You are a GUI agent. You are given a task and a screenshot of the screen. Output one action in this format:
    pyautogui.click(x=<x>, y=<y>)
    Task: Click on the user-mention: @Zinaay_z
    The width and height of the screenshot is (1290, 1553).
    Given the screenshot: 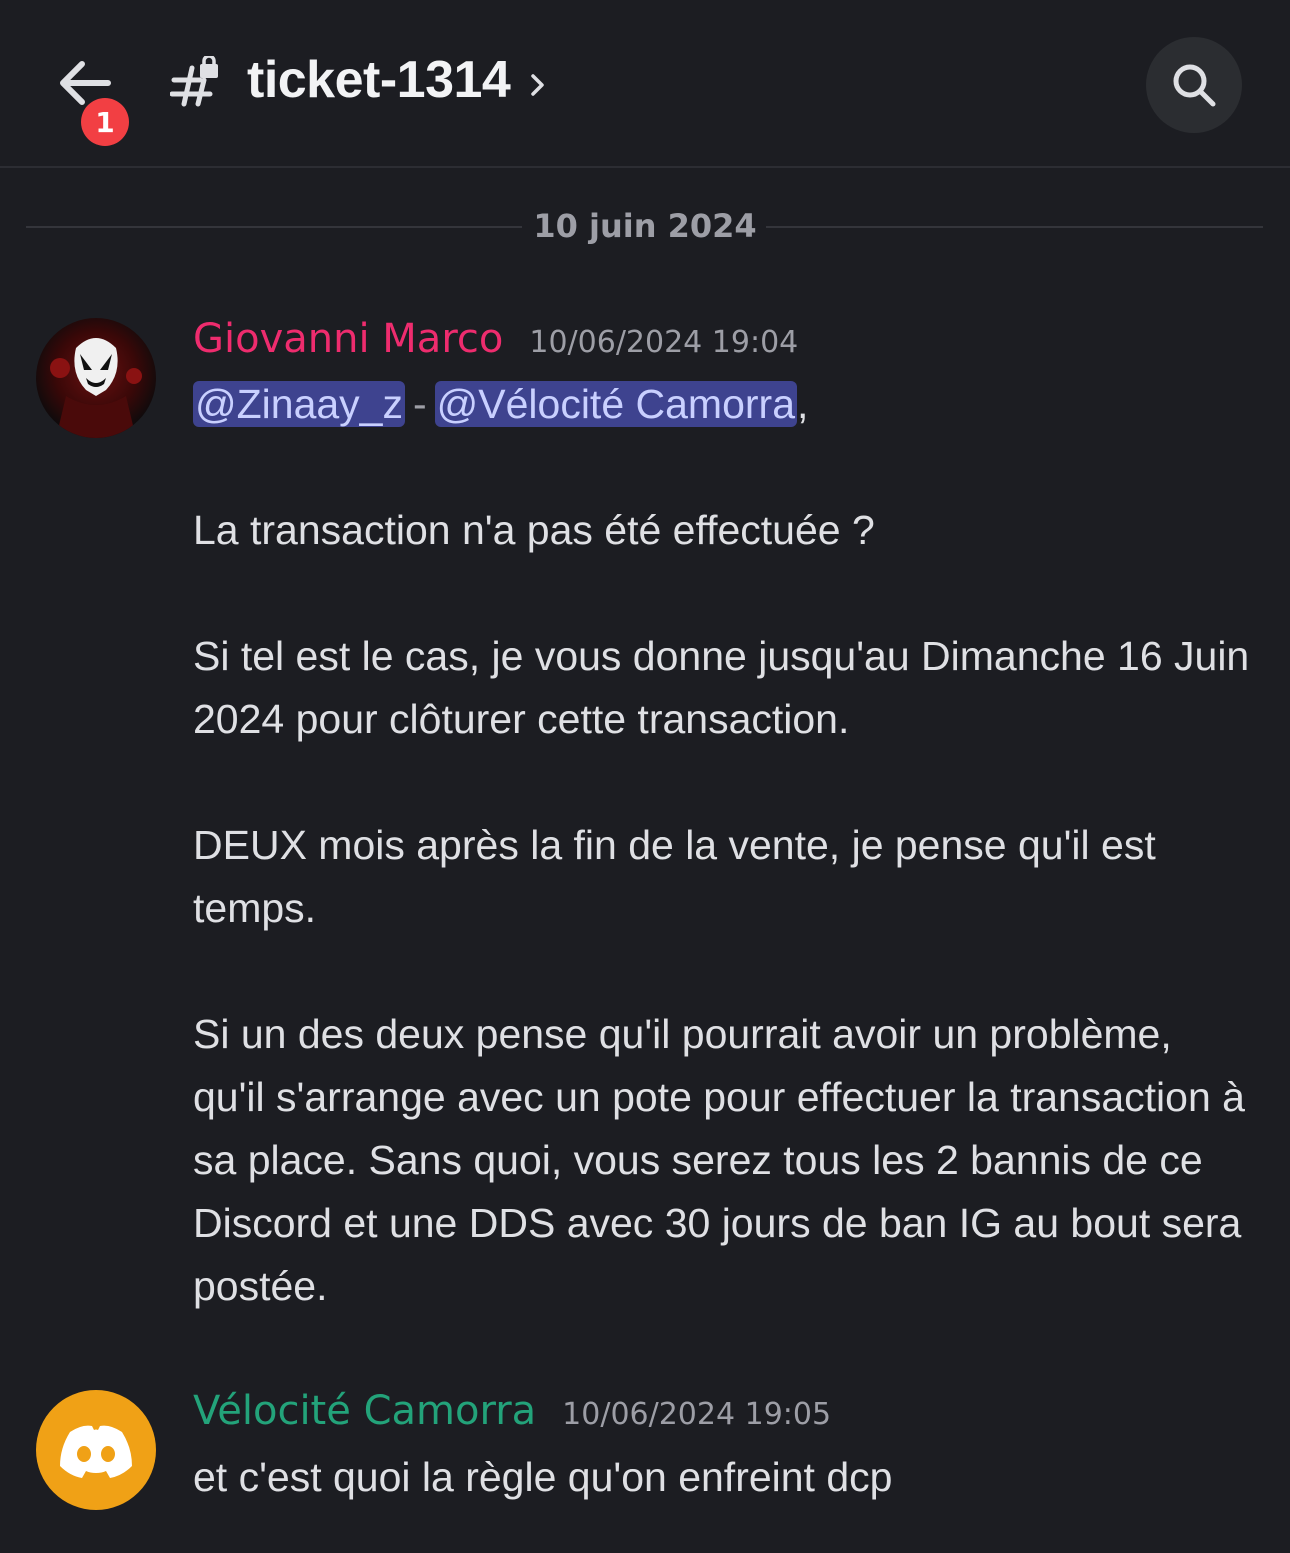 What is the action you would take?
    pyautogui.click(x=299, y=404)
    